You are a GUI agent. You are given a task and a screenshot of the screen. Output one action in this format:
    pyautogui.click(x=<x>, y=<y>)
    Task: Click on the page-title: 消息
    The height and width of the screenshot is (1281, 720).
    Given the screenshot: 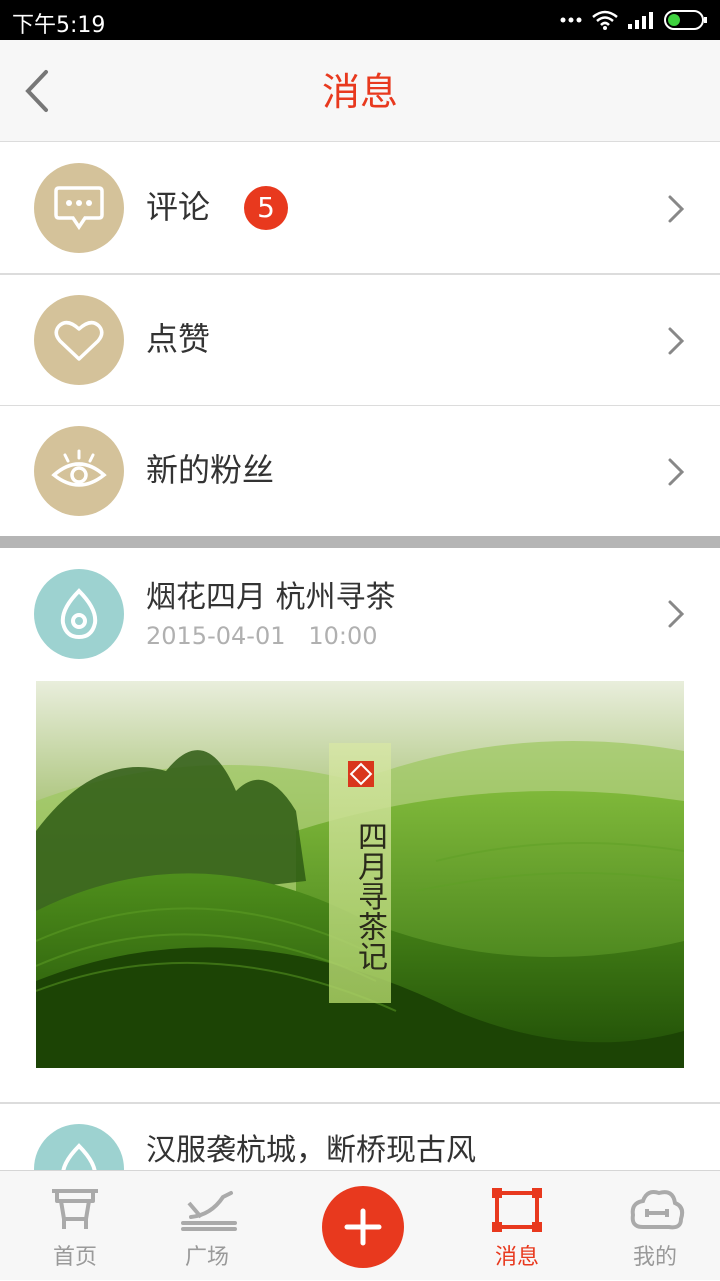 What is the action you would take?
    pyautogui.click(x=359, y=92)
    